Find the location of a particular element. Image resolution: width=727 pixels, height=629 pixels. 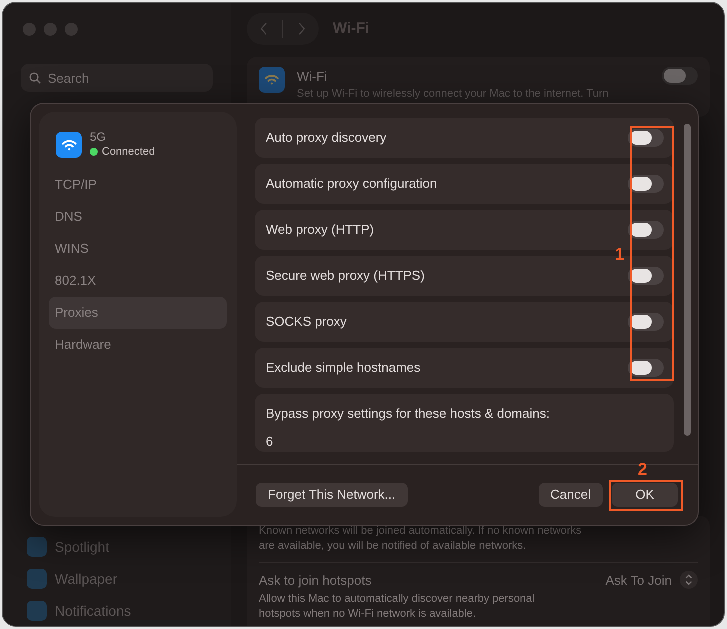

annotation-number: 2 is located at coordinates (643, 470).